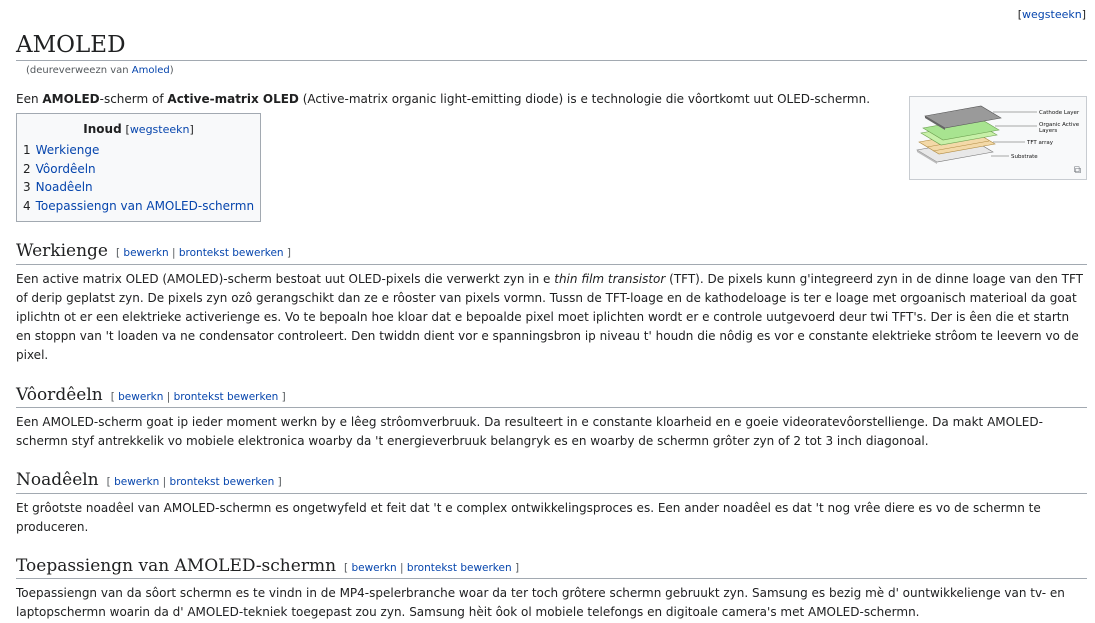 This screenshot has height=623, width=1095. Describe the element at coordinates (233, 99) in the screenshot. I see `intro-bold-amoled-full: Active-matrix OLED` at that location.